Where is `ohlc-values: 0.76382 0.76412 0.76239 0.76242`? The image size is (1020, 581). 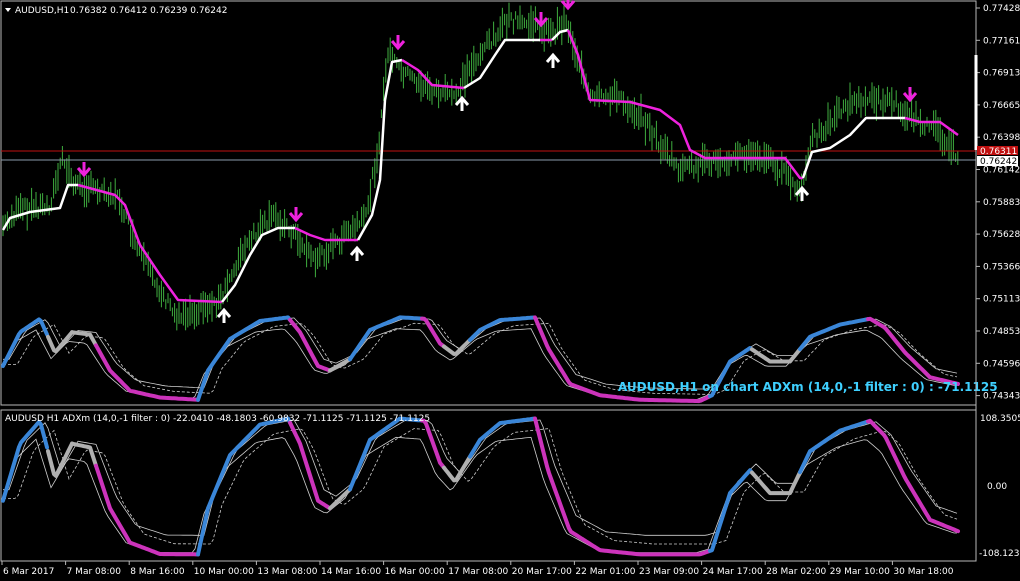 ohlc-values: 0.76382 0.76412 0.76239 0.76242 is located at coordinates (148, 11).